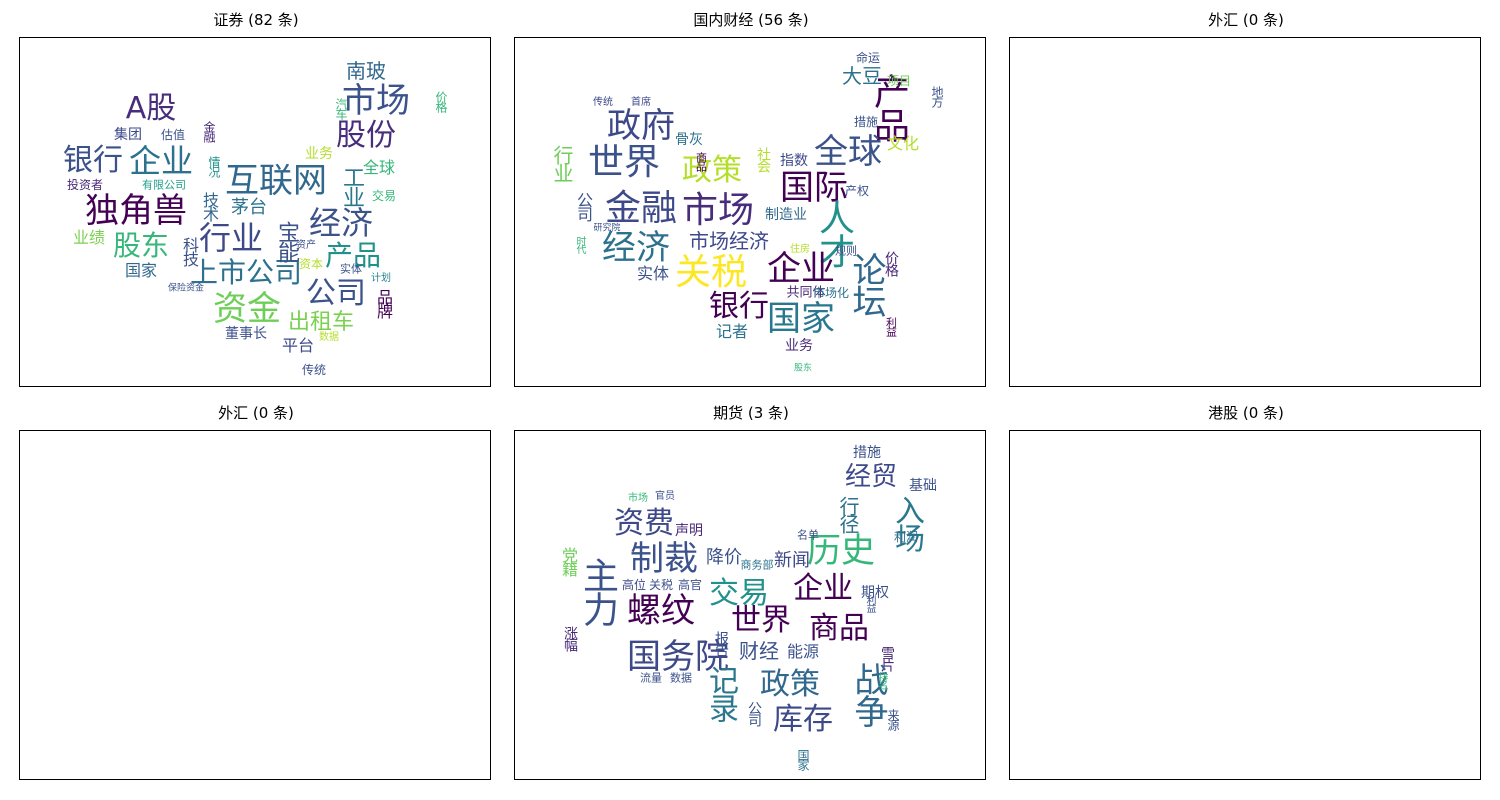 Image resolution: width=1500 pixels, height=800 pixels. Describe the element at coordinates (757, 565) in the screenshot. I see `wordcloud-word: 商务部` at that location.